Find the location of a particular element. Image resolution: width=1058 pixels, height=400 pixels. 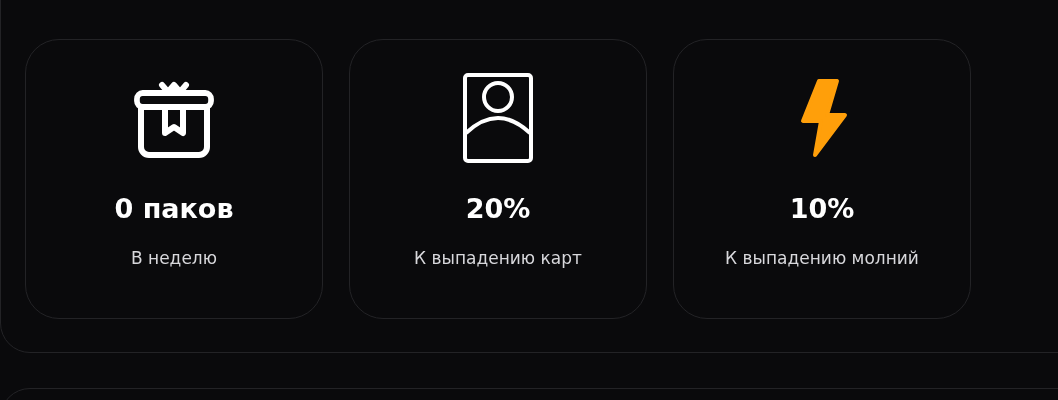

bonus-value: 20% is located at coordinates (498, 209).